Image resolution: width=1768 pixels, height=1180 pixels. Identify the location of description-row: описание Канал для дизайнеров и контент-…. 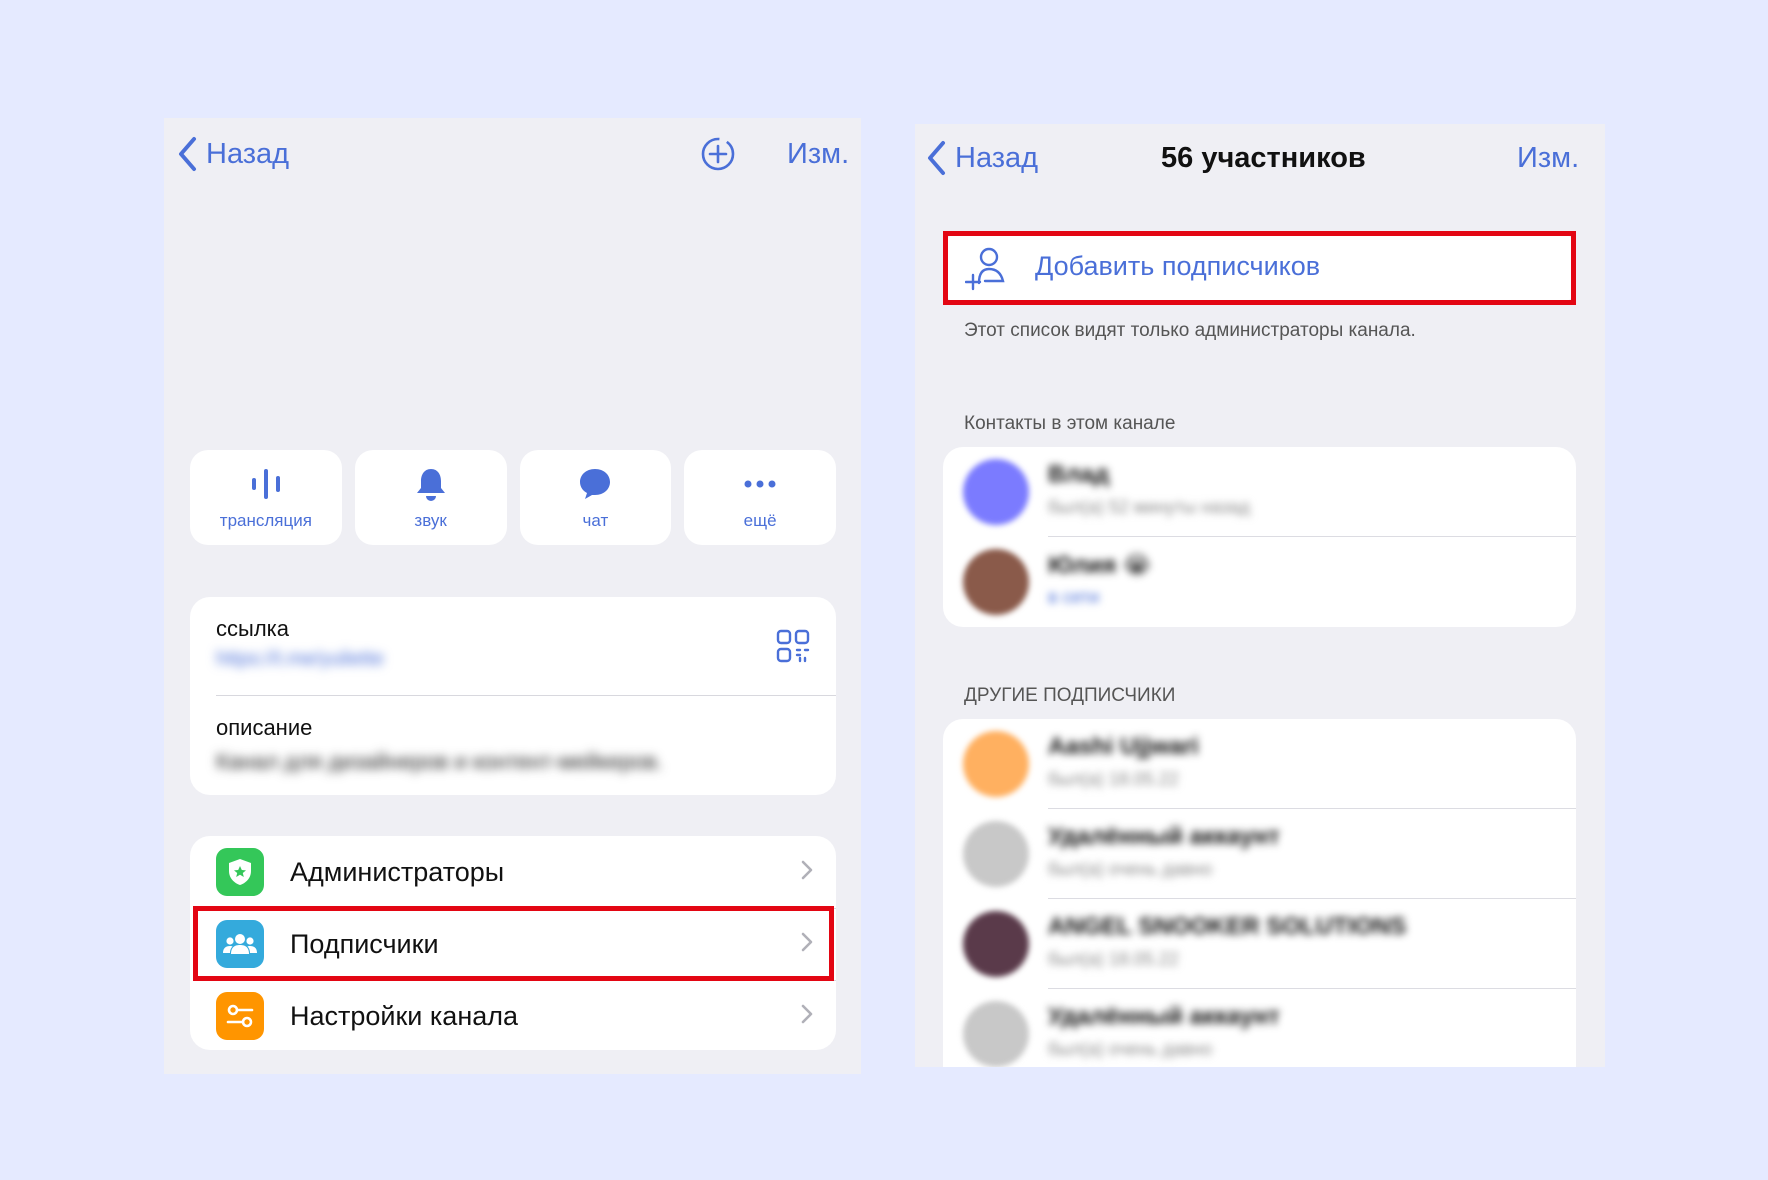
(513, 745).